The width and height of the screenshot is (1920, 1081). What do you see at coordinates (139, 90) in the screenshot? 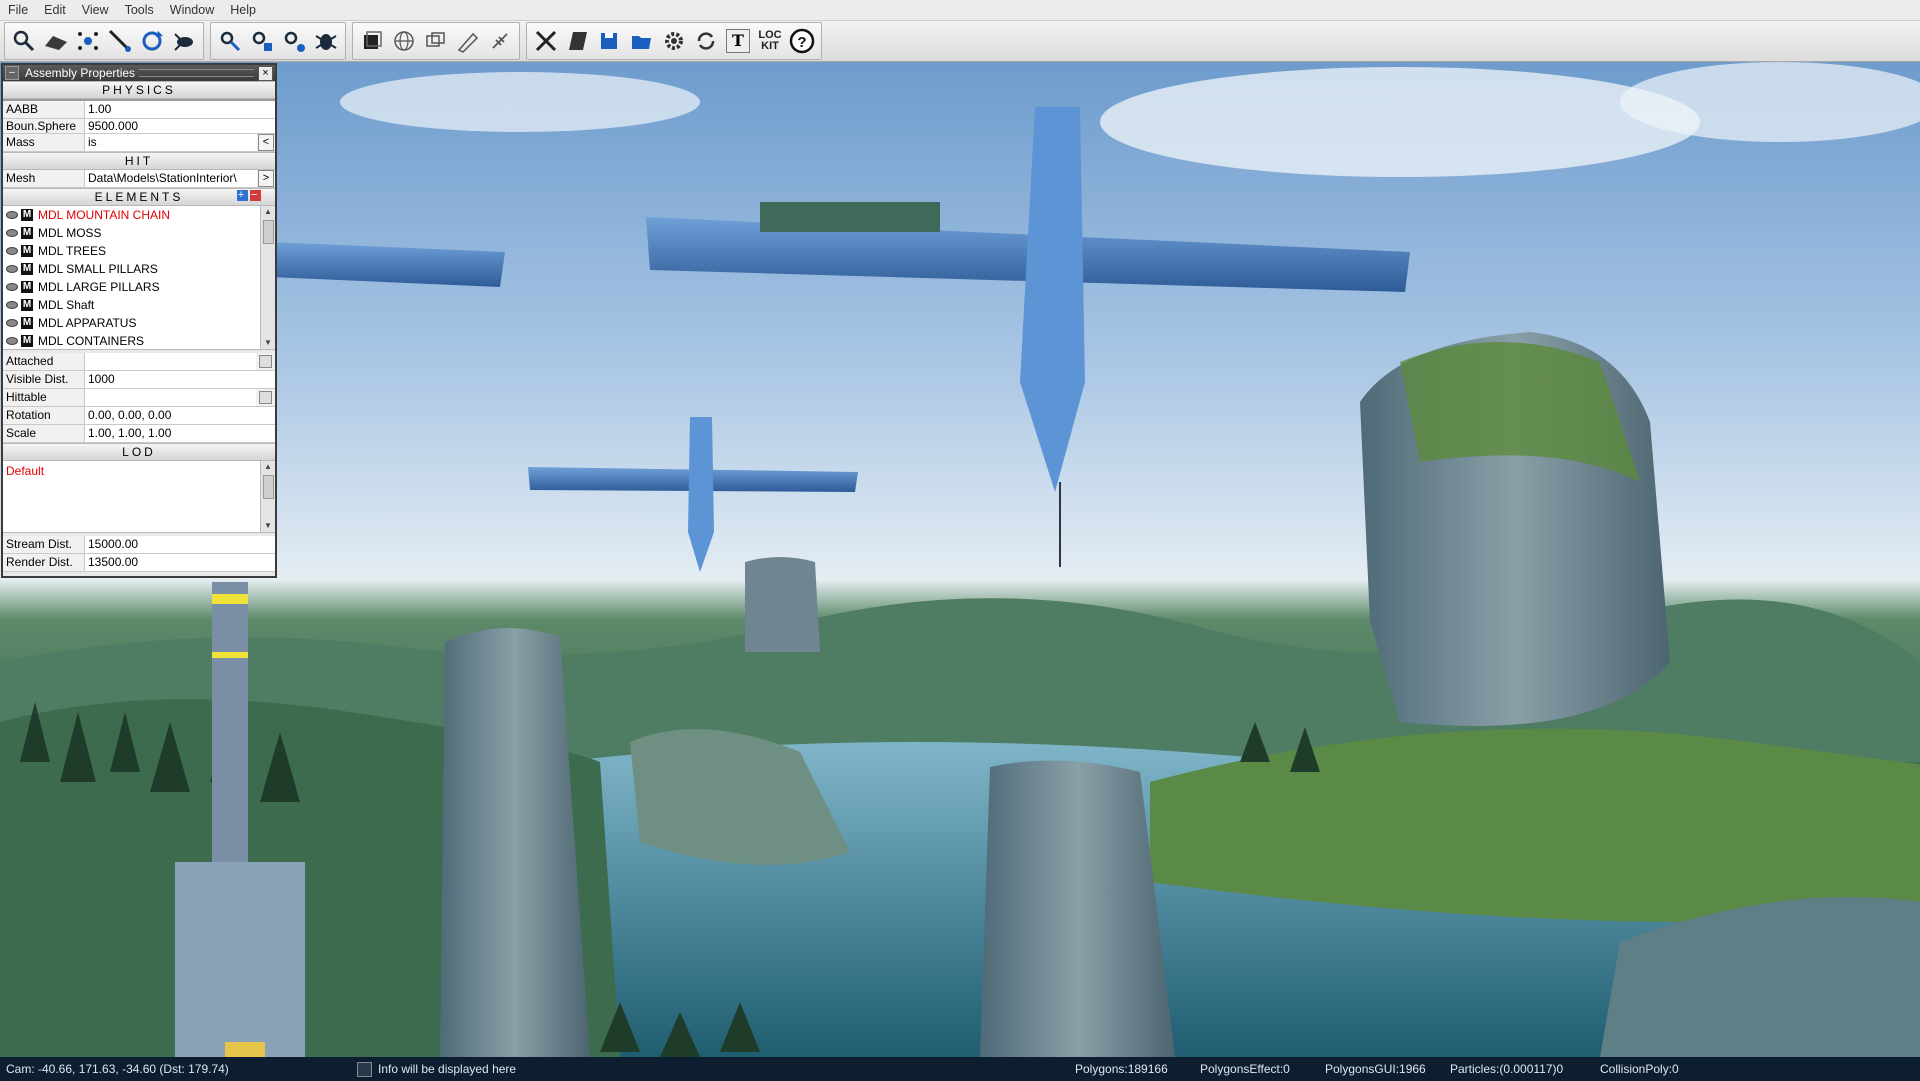
I see `physics-section-header: PHYSICS` at bounding box center [139, 90].